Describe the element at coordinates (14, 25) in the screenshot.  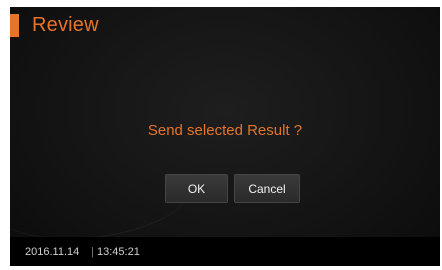
I see `title-accent-bar` at that location.